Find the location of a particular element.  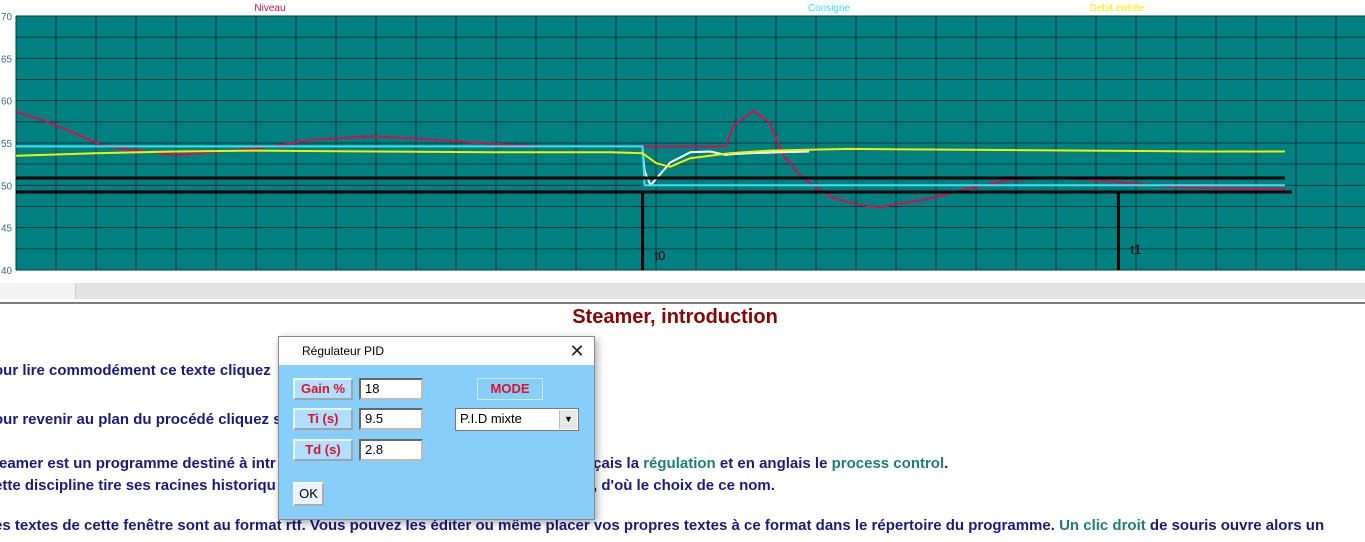

paragraph-4-end: , d'où le choix de ce nom. is located at coordinates (684, 485).